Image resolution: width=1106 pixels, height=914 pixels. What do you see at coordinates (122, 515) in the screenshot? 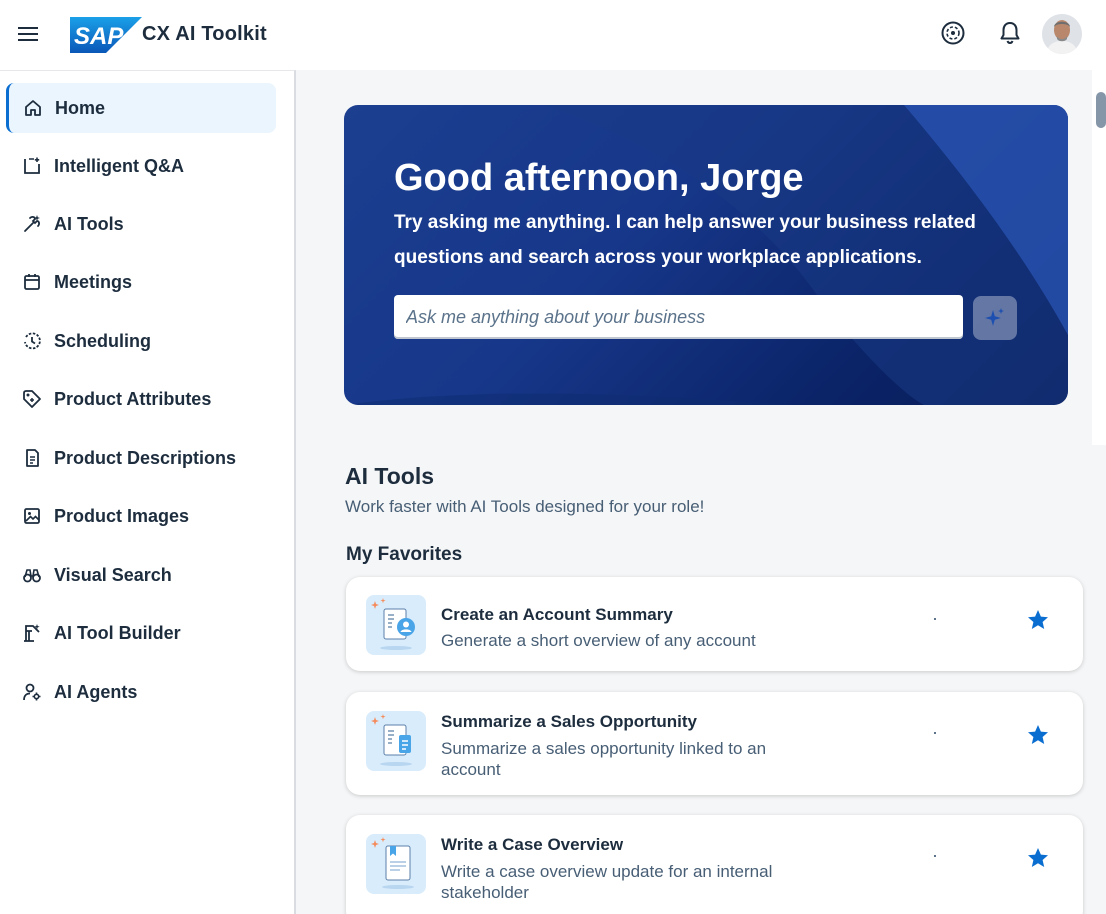
I see `sidebar-item-label: Product Images` at bounding box center [122, 515].